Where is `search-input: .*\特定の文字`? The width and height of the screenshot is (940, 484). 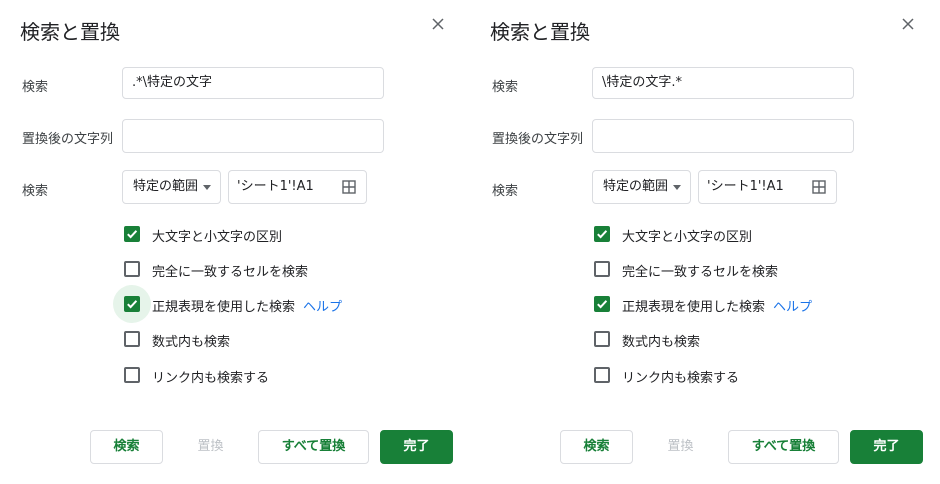
search-input: .*\特定の文字 is located at coordinates (253, 83).